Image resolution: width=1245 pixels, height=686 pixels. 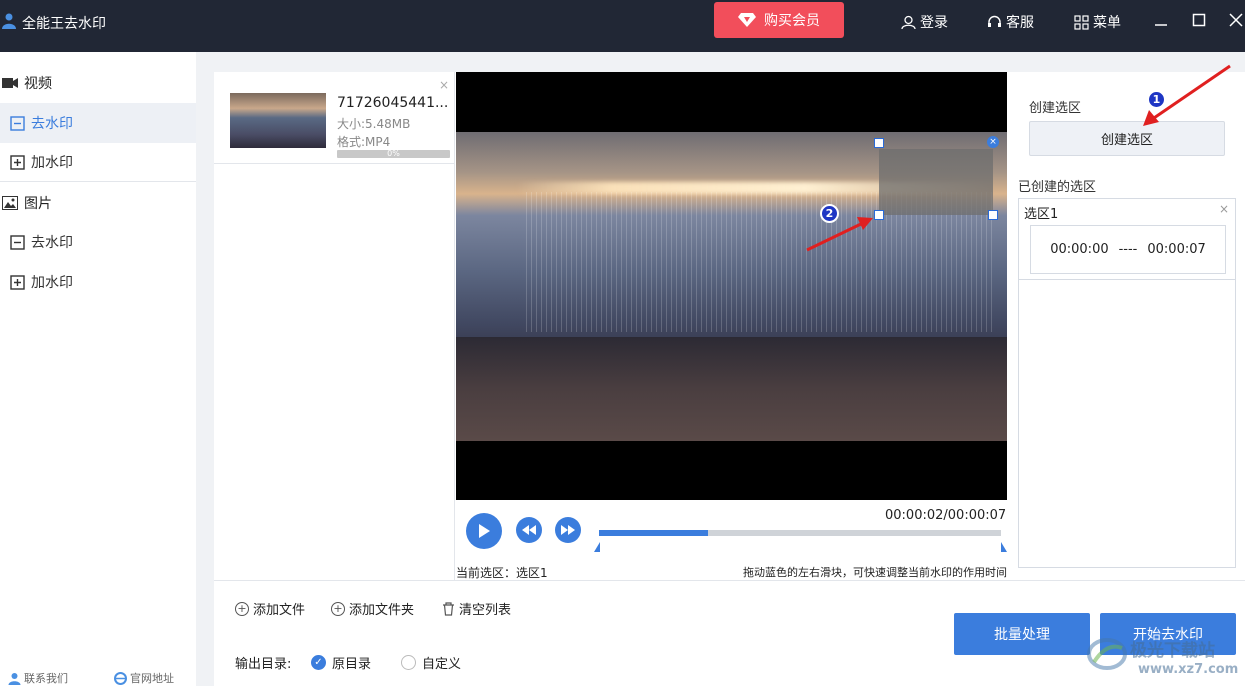 I want to click on file-format: 格式:MP4, so click(x=364, y=142).